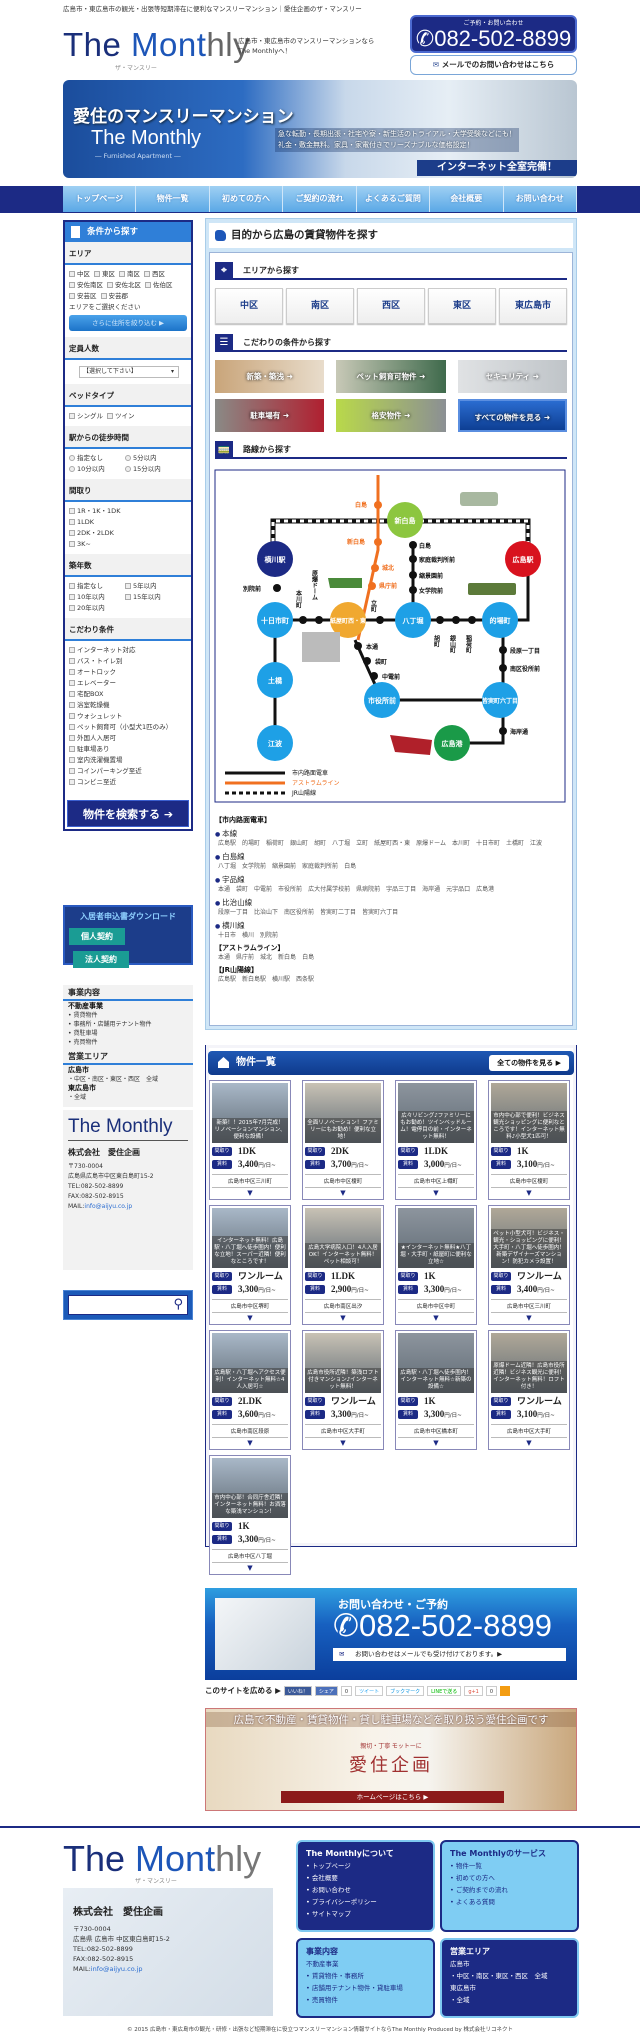 Image resolution: width=640 pixels, height=2036 pixels. I want to click on option-checkbox: シングル, so click(86, 416).